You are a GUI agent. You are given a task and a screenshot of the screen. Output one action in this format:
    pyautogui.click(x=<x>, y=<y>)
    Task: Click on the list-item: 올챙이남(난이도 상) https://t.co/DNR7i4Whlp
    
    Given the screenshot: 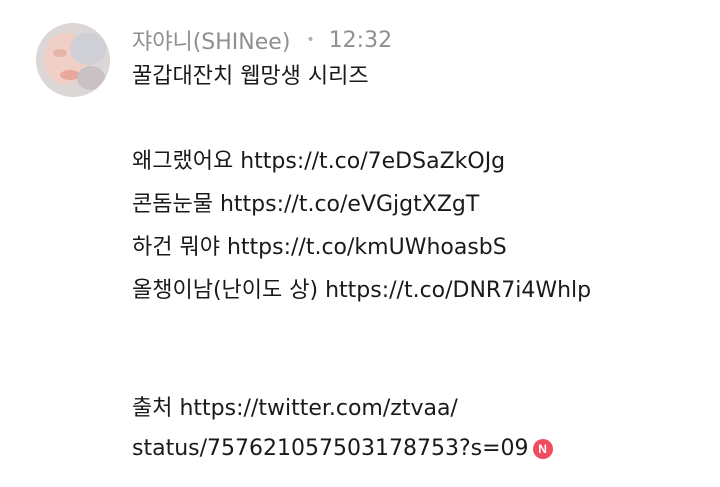 What is the action you would take?
    pyautogui.click(x=361, y=295)
    